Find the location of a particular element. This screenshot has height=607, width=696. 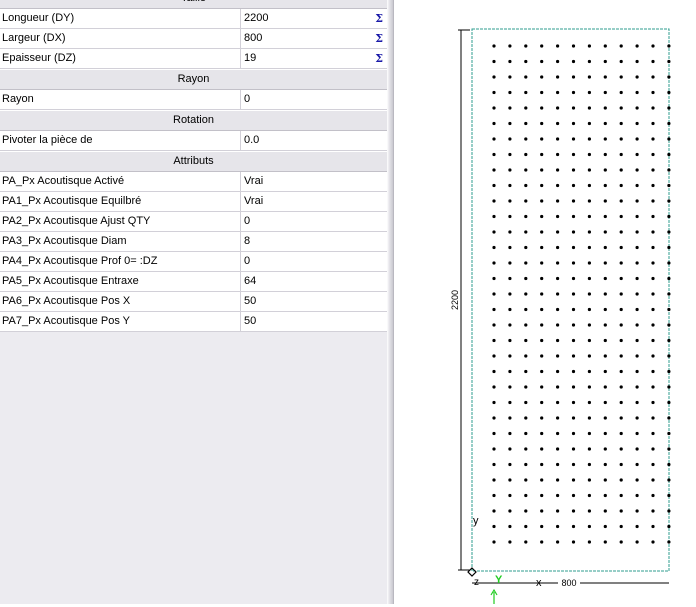

property-value: 8 is located at coordinates (247, 241).